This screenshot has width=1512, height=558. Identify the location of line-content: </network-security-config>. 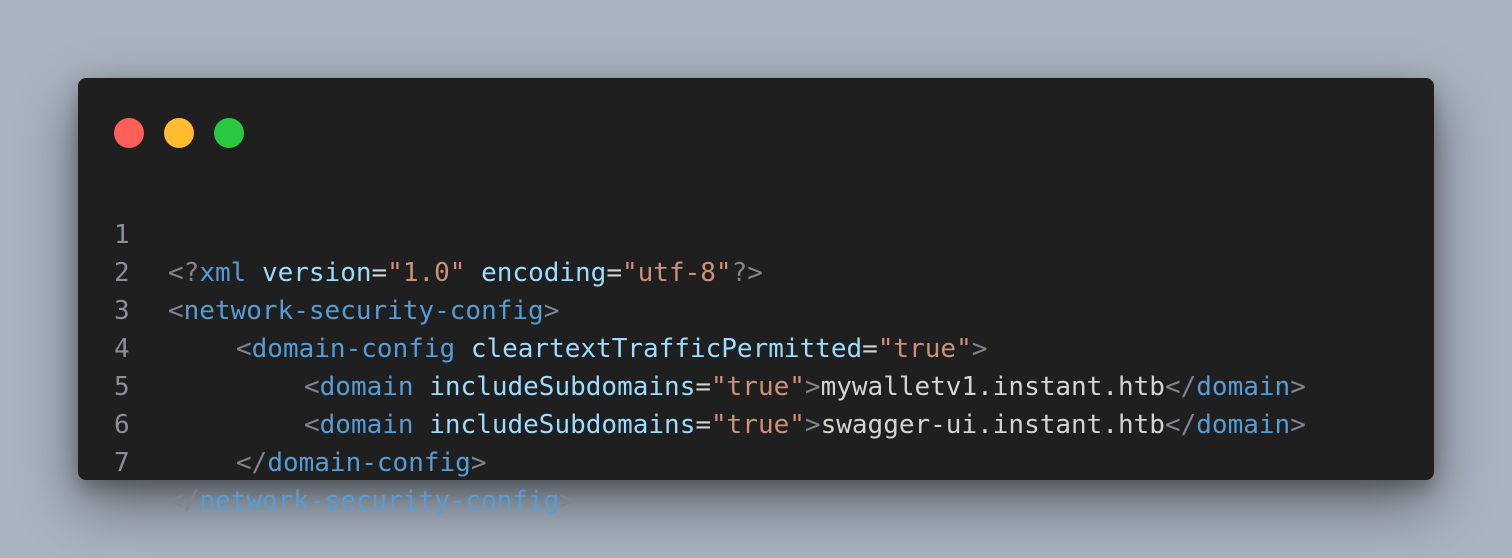
(371, 501).